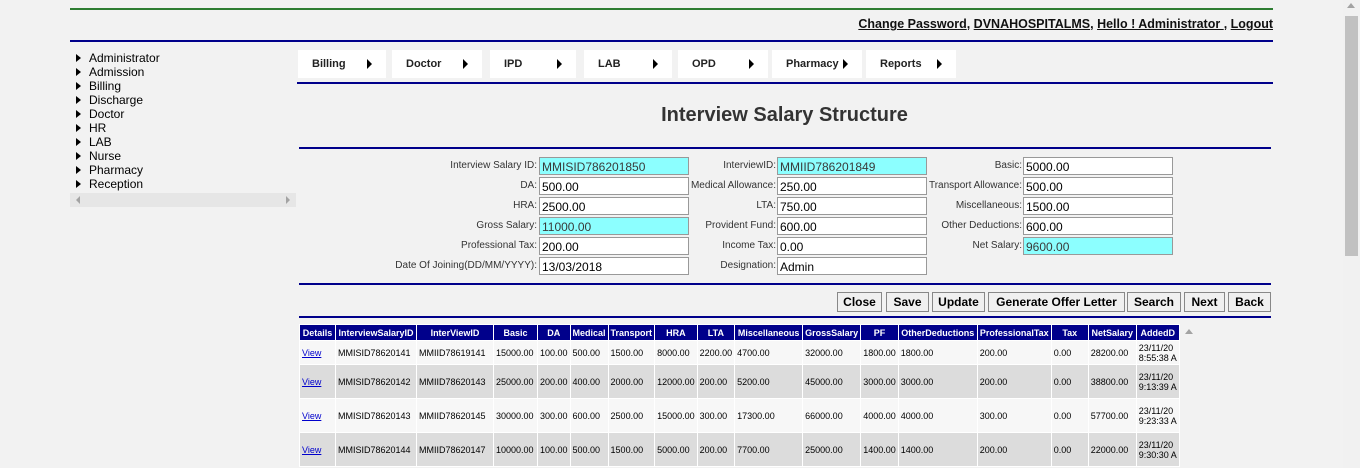 Image resolution: width=1360 pixels, height=468 pixels. Describe the element at coordinates (852, 246) in the screenshot. I see `income-tax-field: 0.00` at that location.